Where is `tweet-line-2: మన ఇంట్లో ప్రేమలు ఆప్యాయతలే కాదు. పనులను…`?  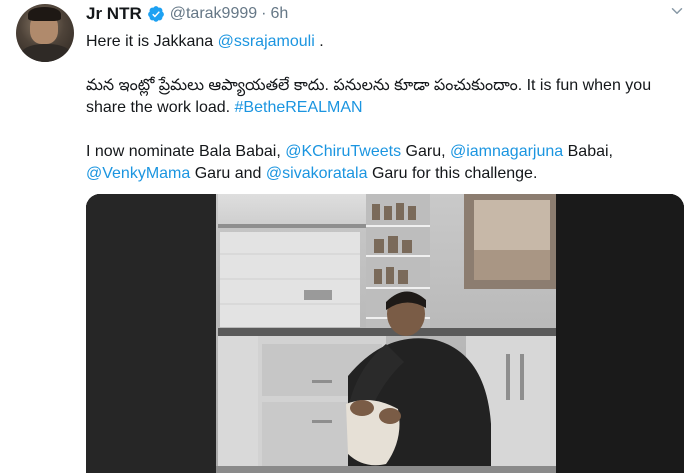
tweet-line-2: మన ఇంట్లో ప్రేమలు ఆప్యాయతలే కాదు. పనులను… is located at coordinates (369, 96).